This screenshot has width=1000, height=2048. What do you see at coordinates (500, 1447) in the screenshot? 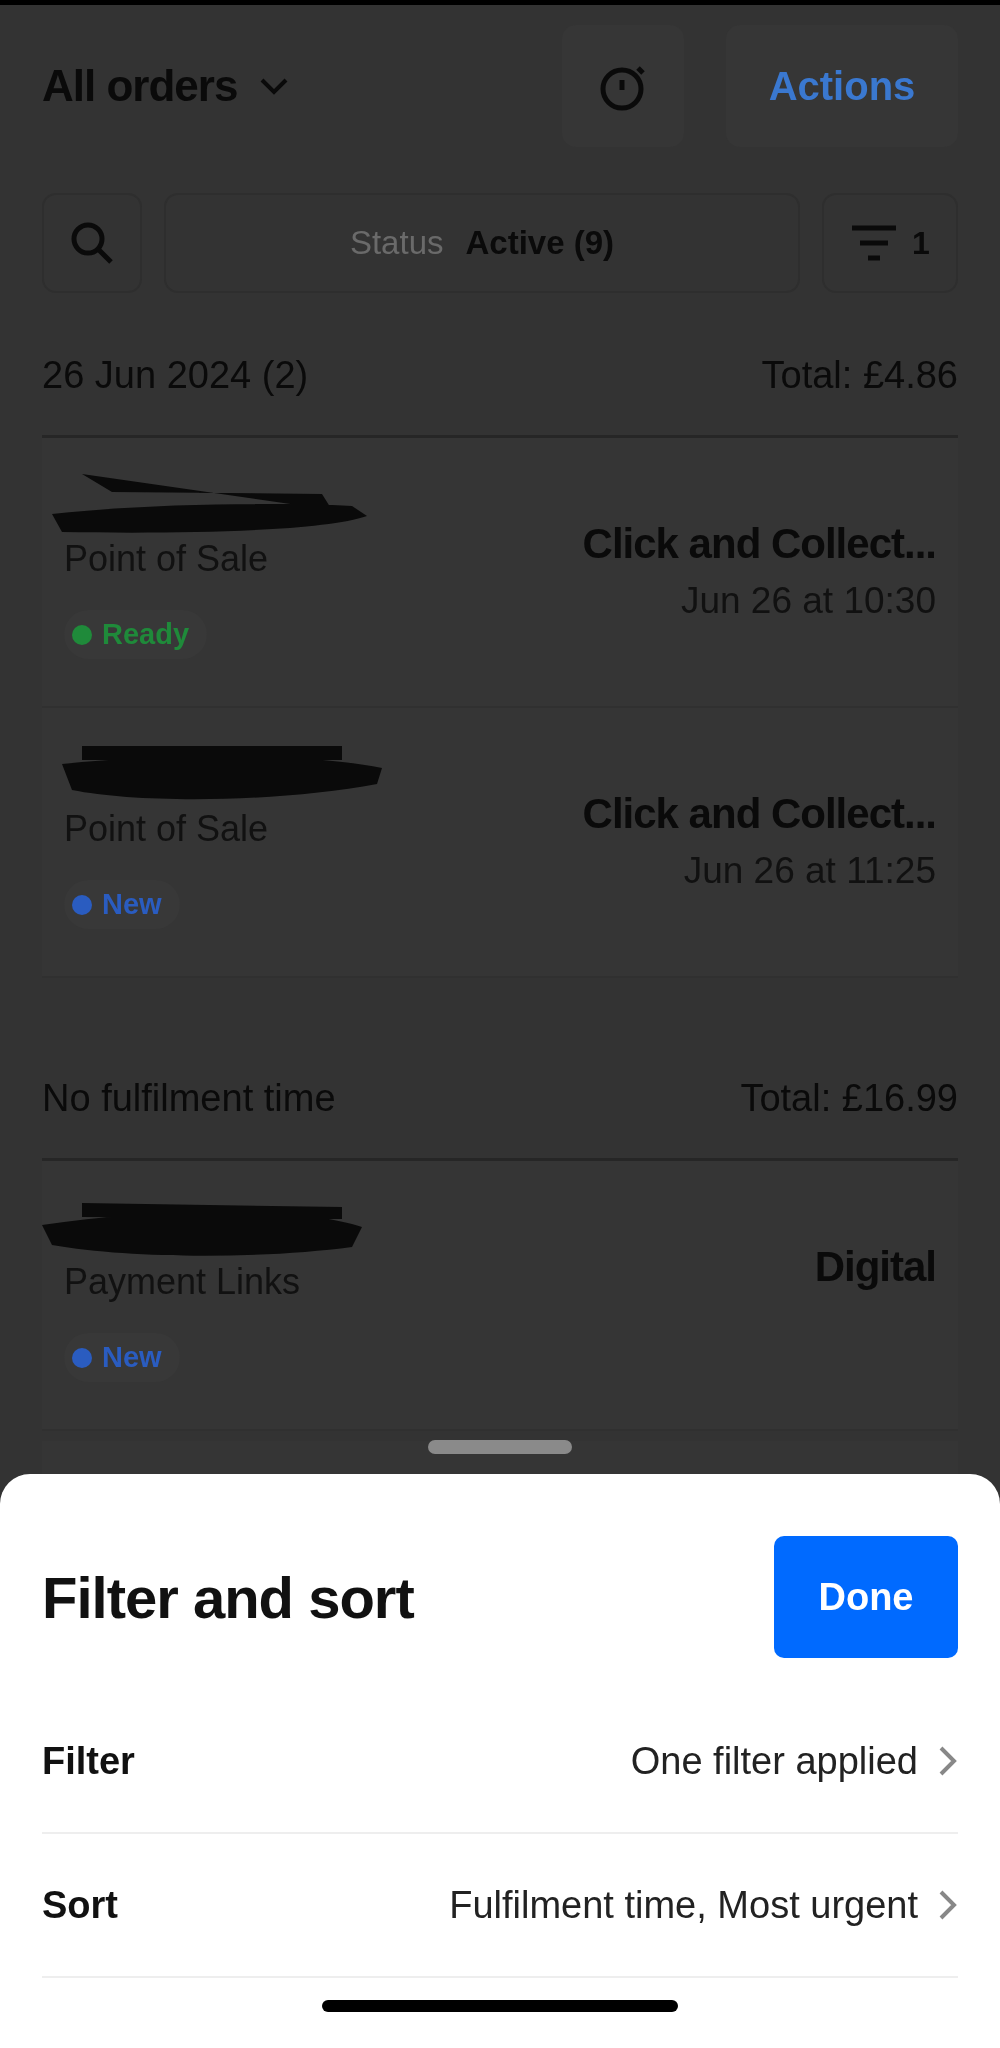
I see `sheet-handle` at bounding box center [500, 1447].